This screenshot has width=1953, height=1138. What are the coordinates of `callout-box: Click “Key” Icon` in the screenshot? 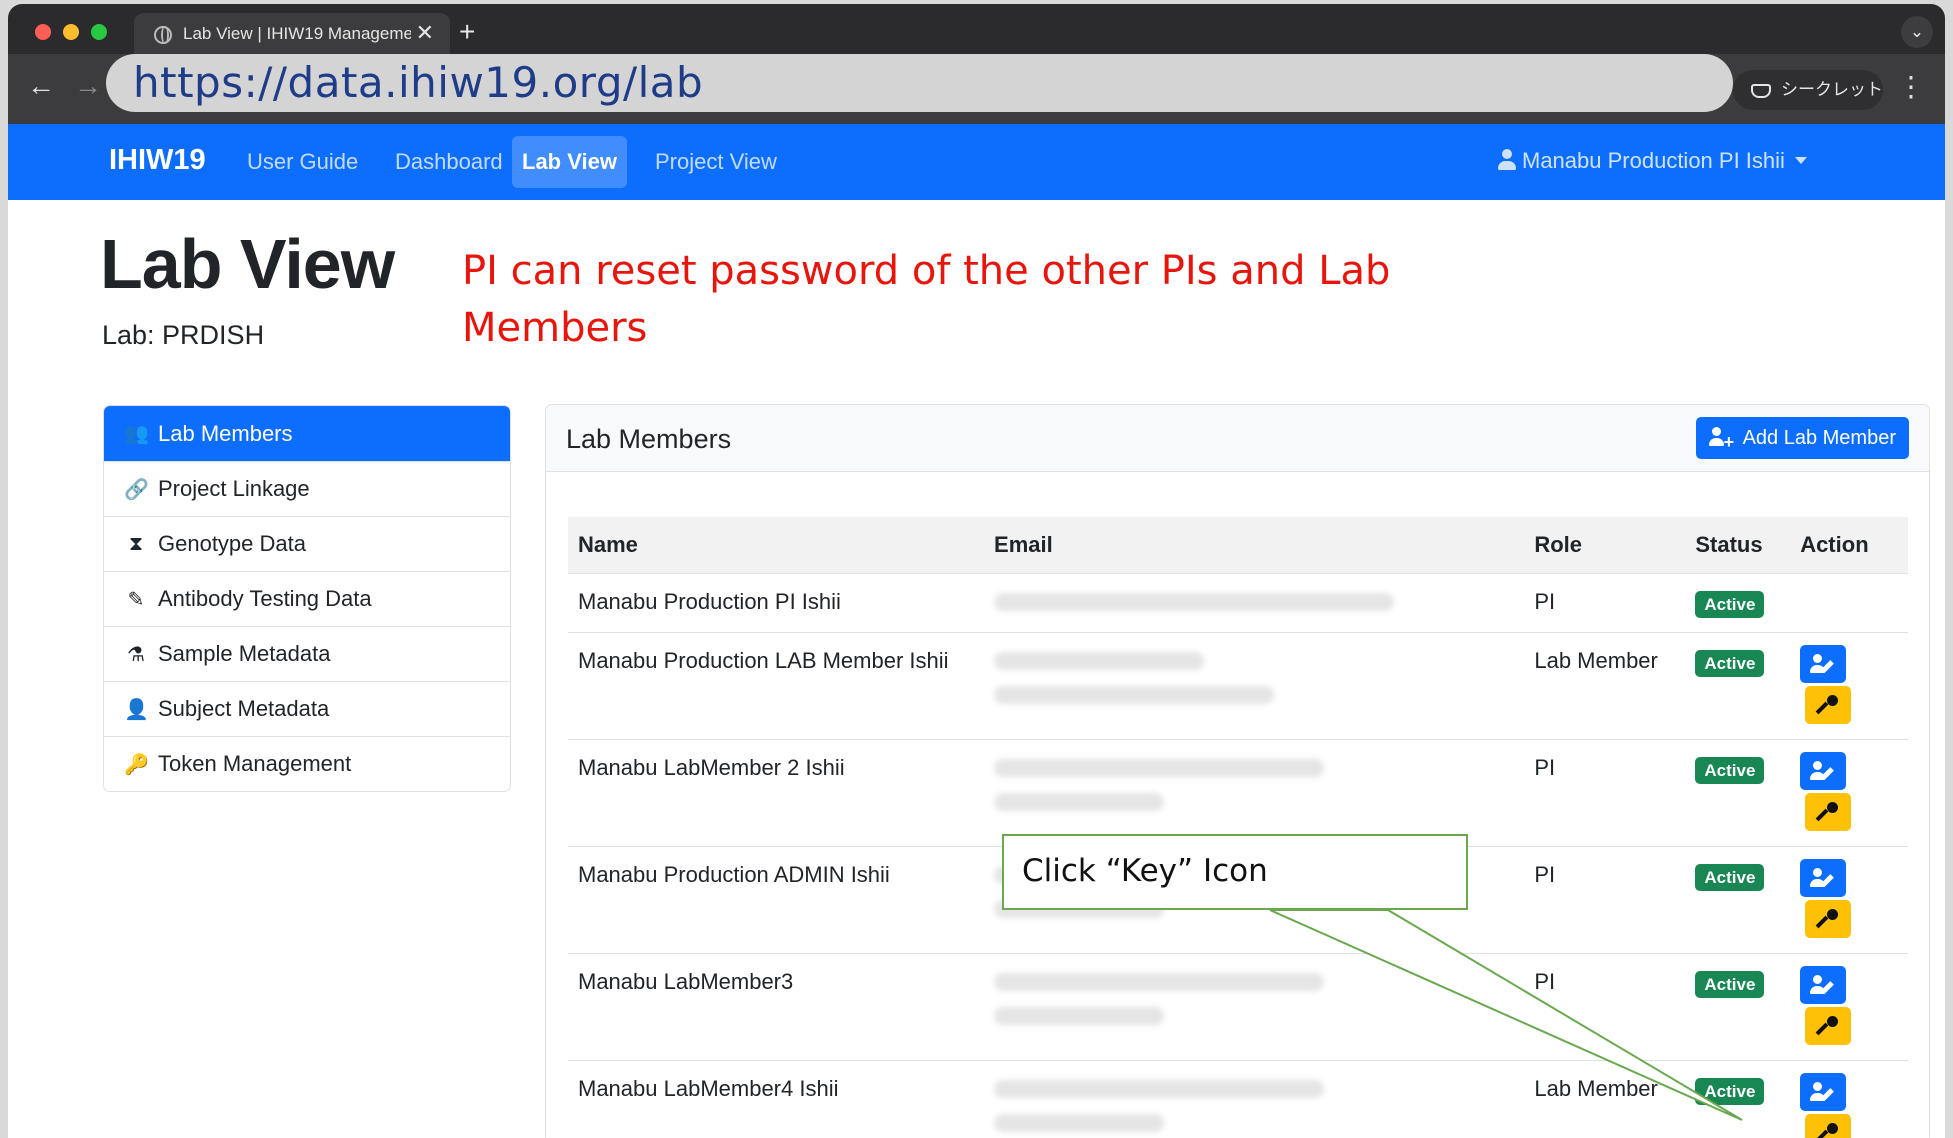 It's located at (1235, 872).